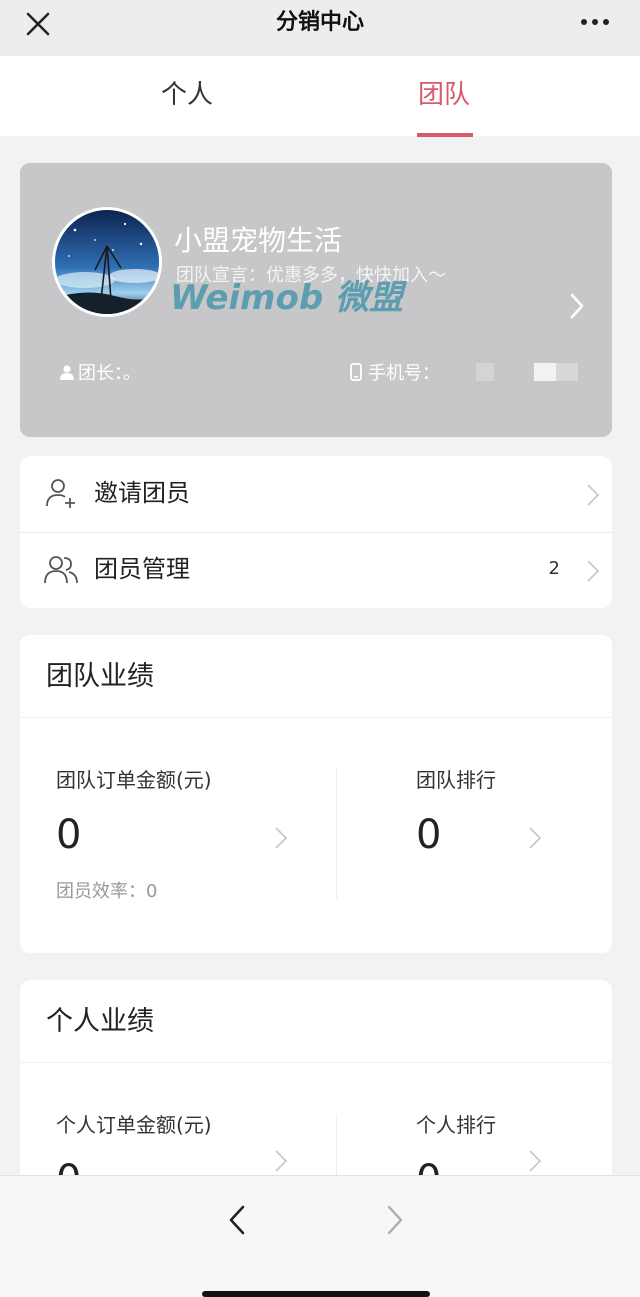 This screenshot has width=640, height=1297. I want to click on member-count-badge: 2, so click(554, 568).